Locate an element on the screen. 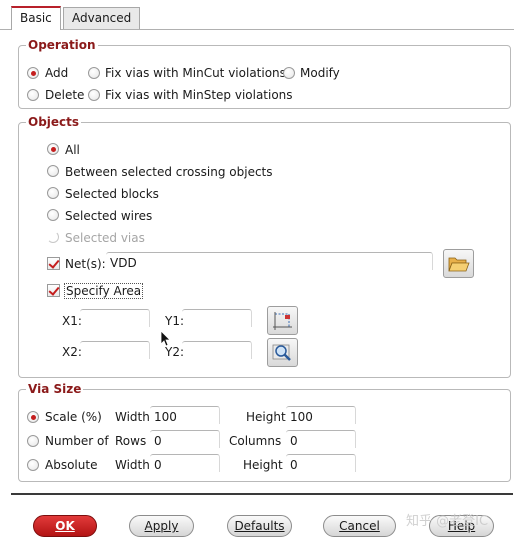 This screenshot has width=514, height=540. tab-advanced: Advanced is located at coordinates (102, 18).